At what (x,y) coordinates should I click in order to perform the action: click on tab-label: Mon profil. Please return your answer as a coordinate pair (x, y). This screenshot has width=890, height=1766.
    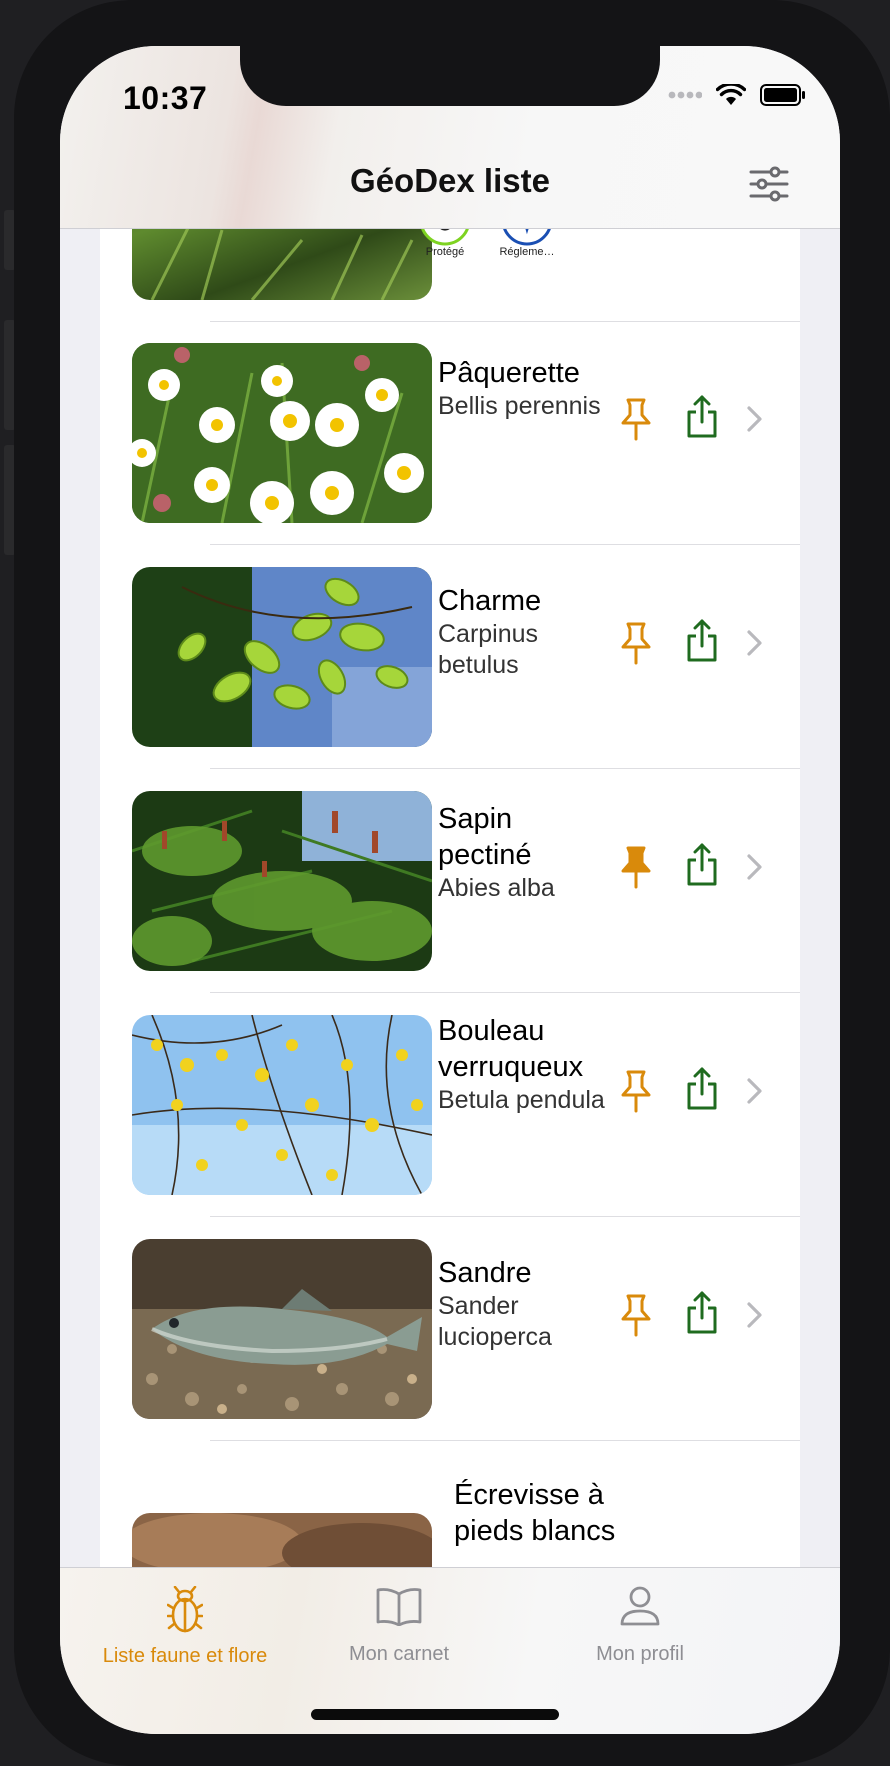
    Looking at the image, I should click on (640, 1654).